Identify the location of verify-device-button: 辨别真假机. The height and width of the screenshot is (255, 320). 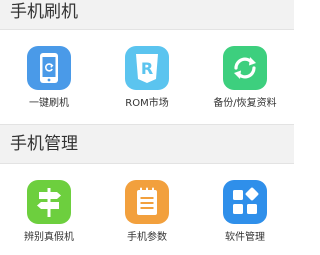
(49, 210).